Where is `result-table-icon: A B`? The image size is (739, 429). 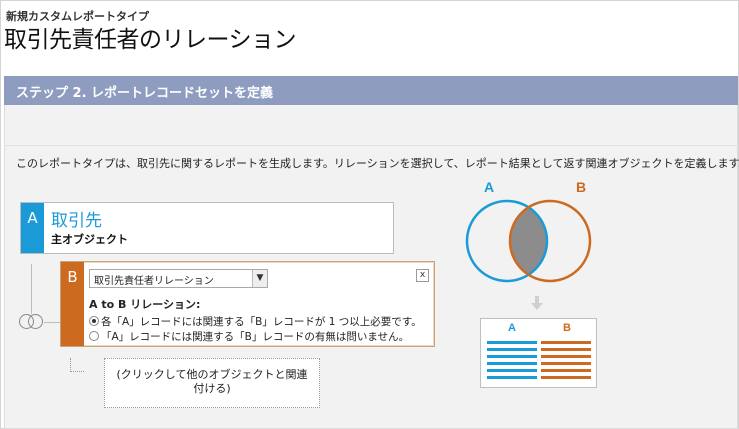 result-table-icon: A B is located at coordinates (539, 350).